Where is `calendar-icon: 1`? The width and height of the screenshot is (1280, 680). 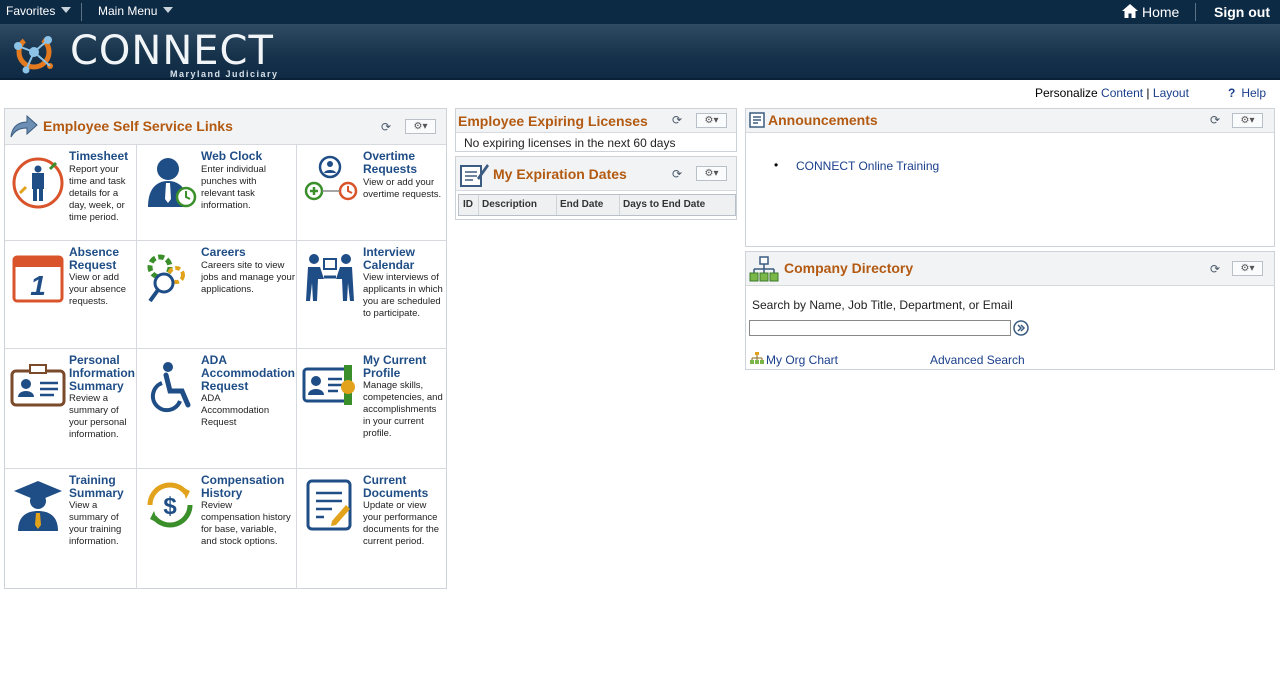 calendar-icon: 1 is located at coordinates (38, 279).